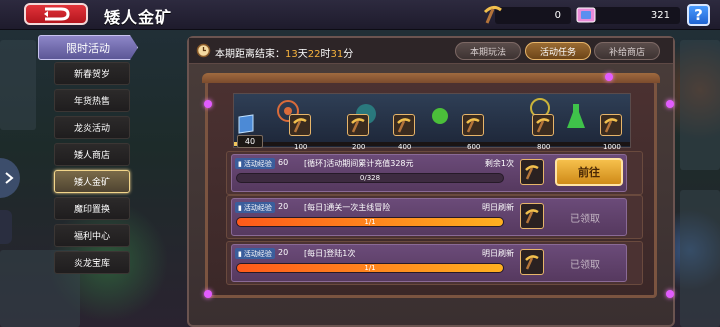  Describe the element at coordinates (627, 51) in the screenshot. I see `tab-supply-shop: 补给商店` at that location.